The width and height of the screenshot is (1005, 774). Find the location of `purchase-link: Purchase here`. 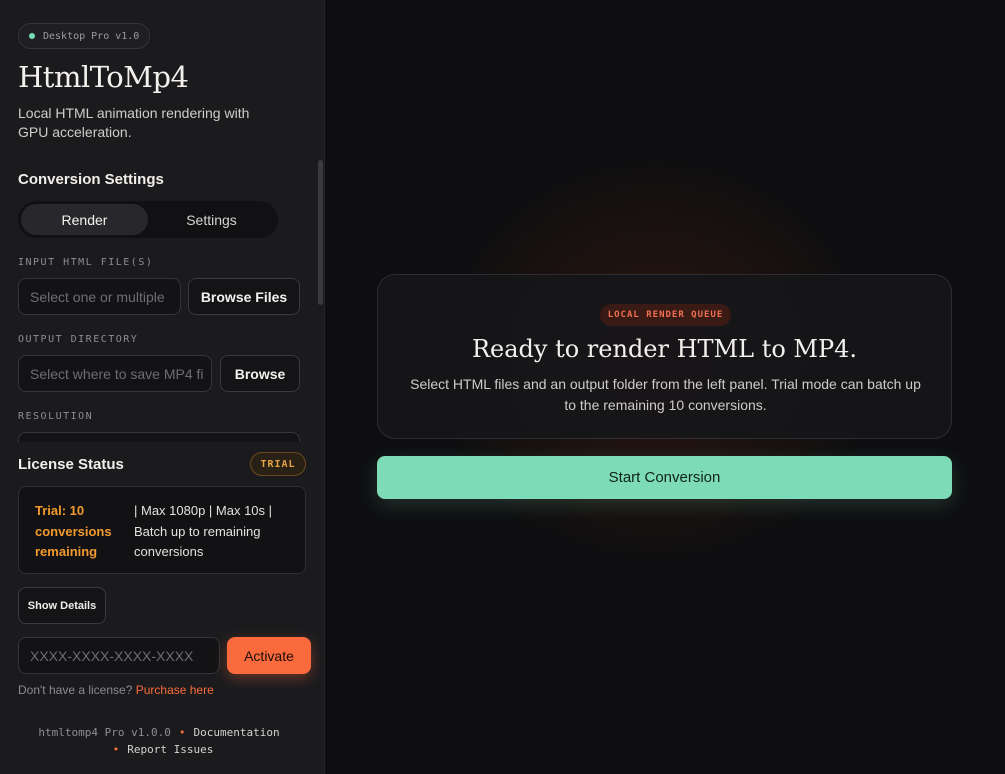

purchase-link: Purchase here is located at coordinates (175, 690).